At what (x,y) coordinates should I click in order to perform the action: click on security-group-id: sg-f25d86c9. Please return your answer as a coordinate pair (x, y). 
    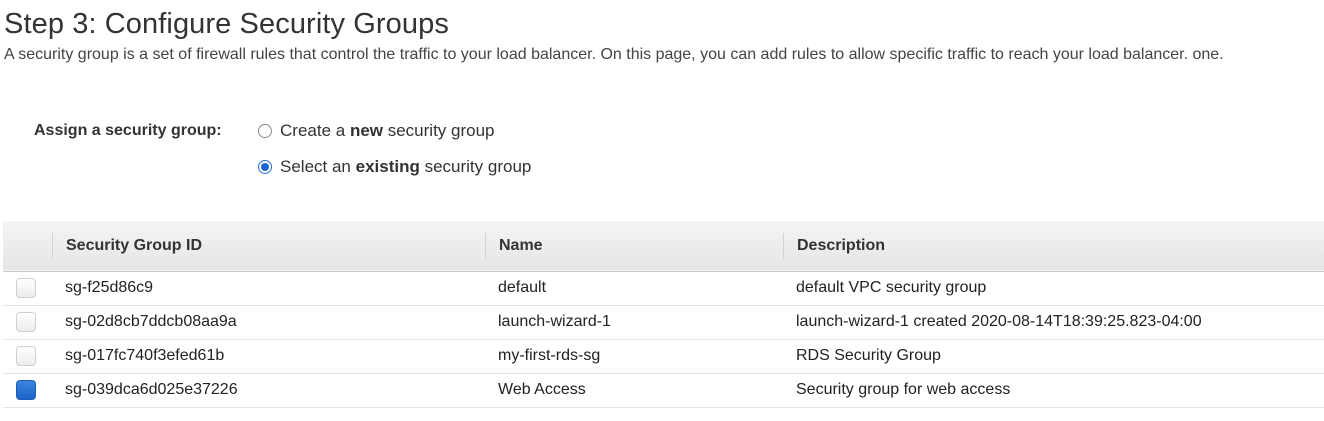
    Looking at the image, I should click on (109, 287).